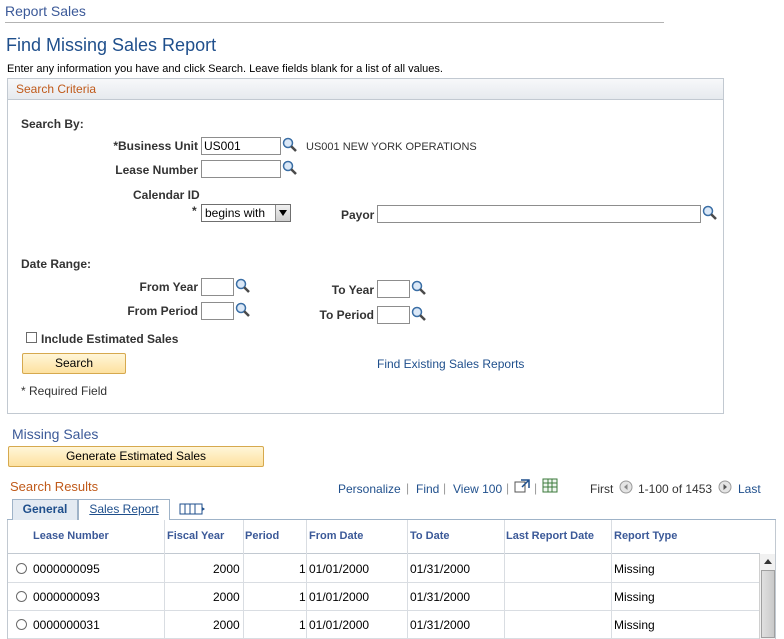 Image resolution: width=784 pixels, height=639 pixels. I want to click on col-report-type: Report Type, so click(645, 536).